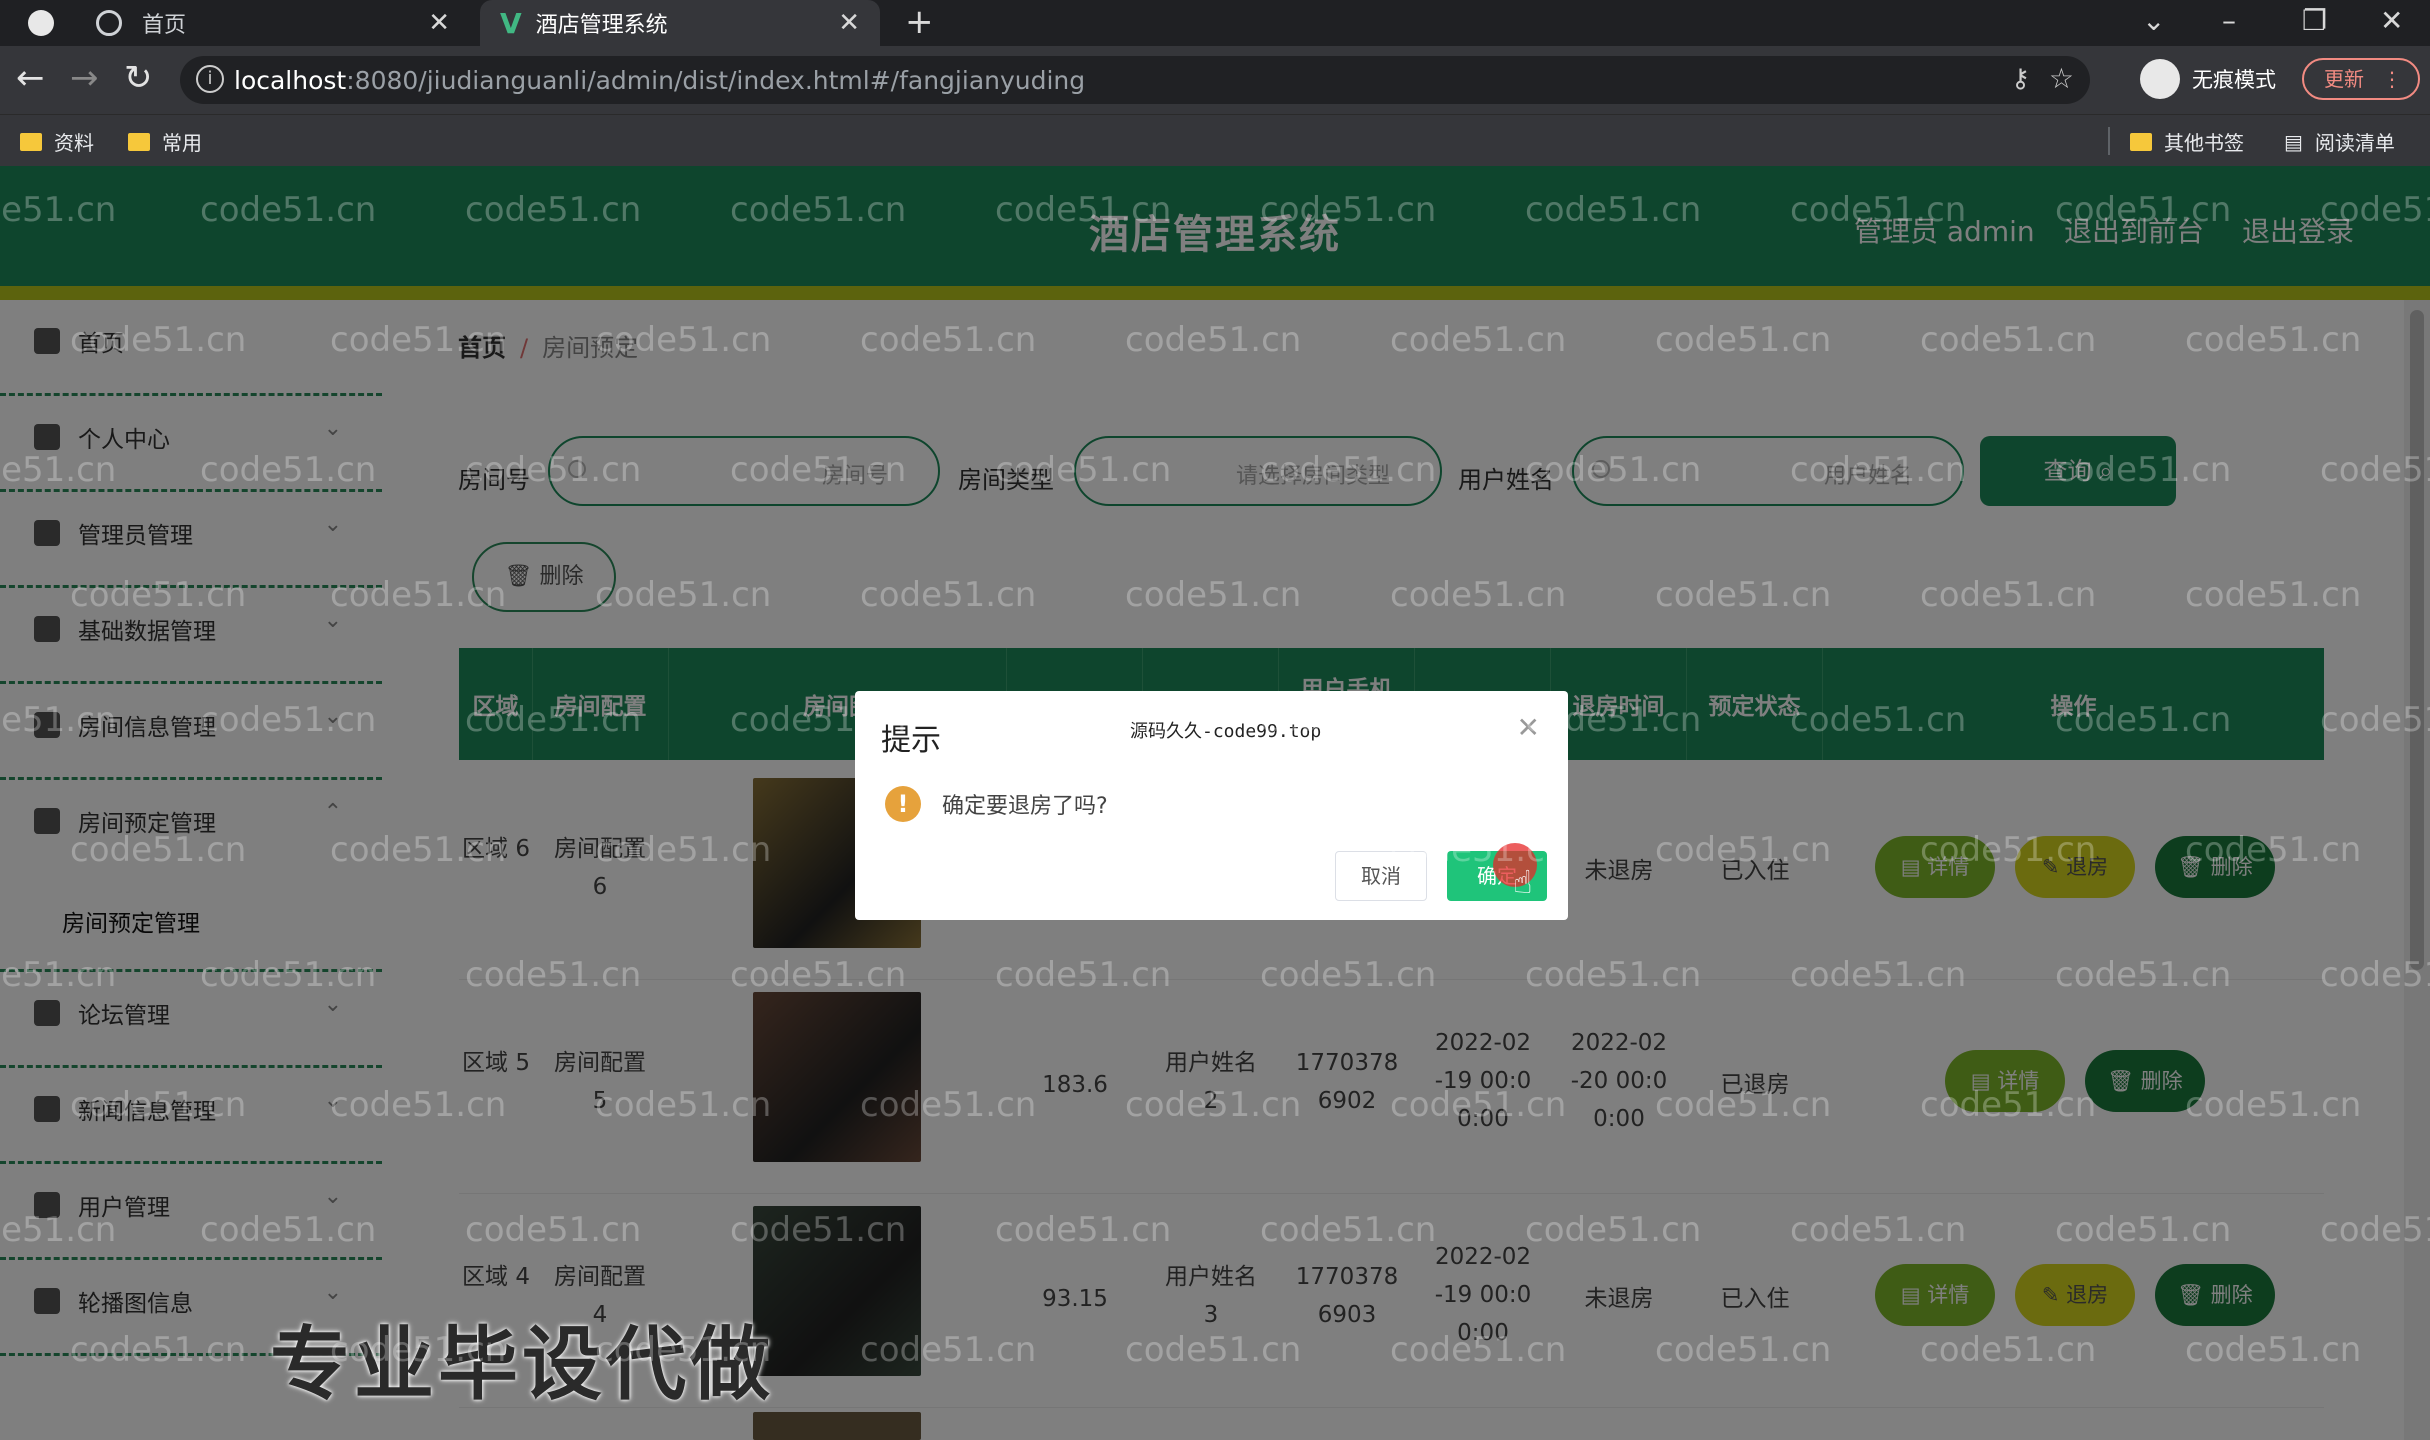  Describe the element at coordinates (1528, 727) in the screenshot. I see `close-icon: ✕` at that location.